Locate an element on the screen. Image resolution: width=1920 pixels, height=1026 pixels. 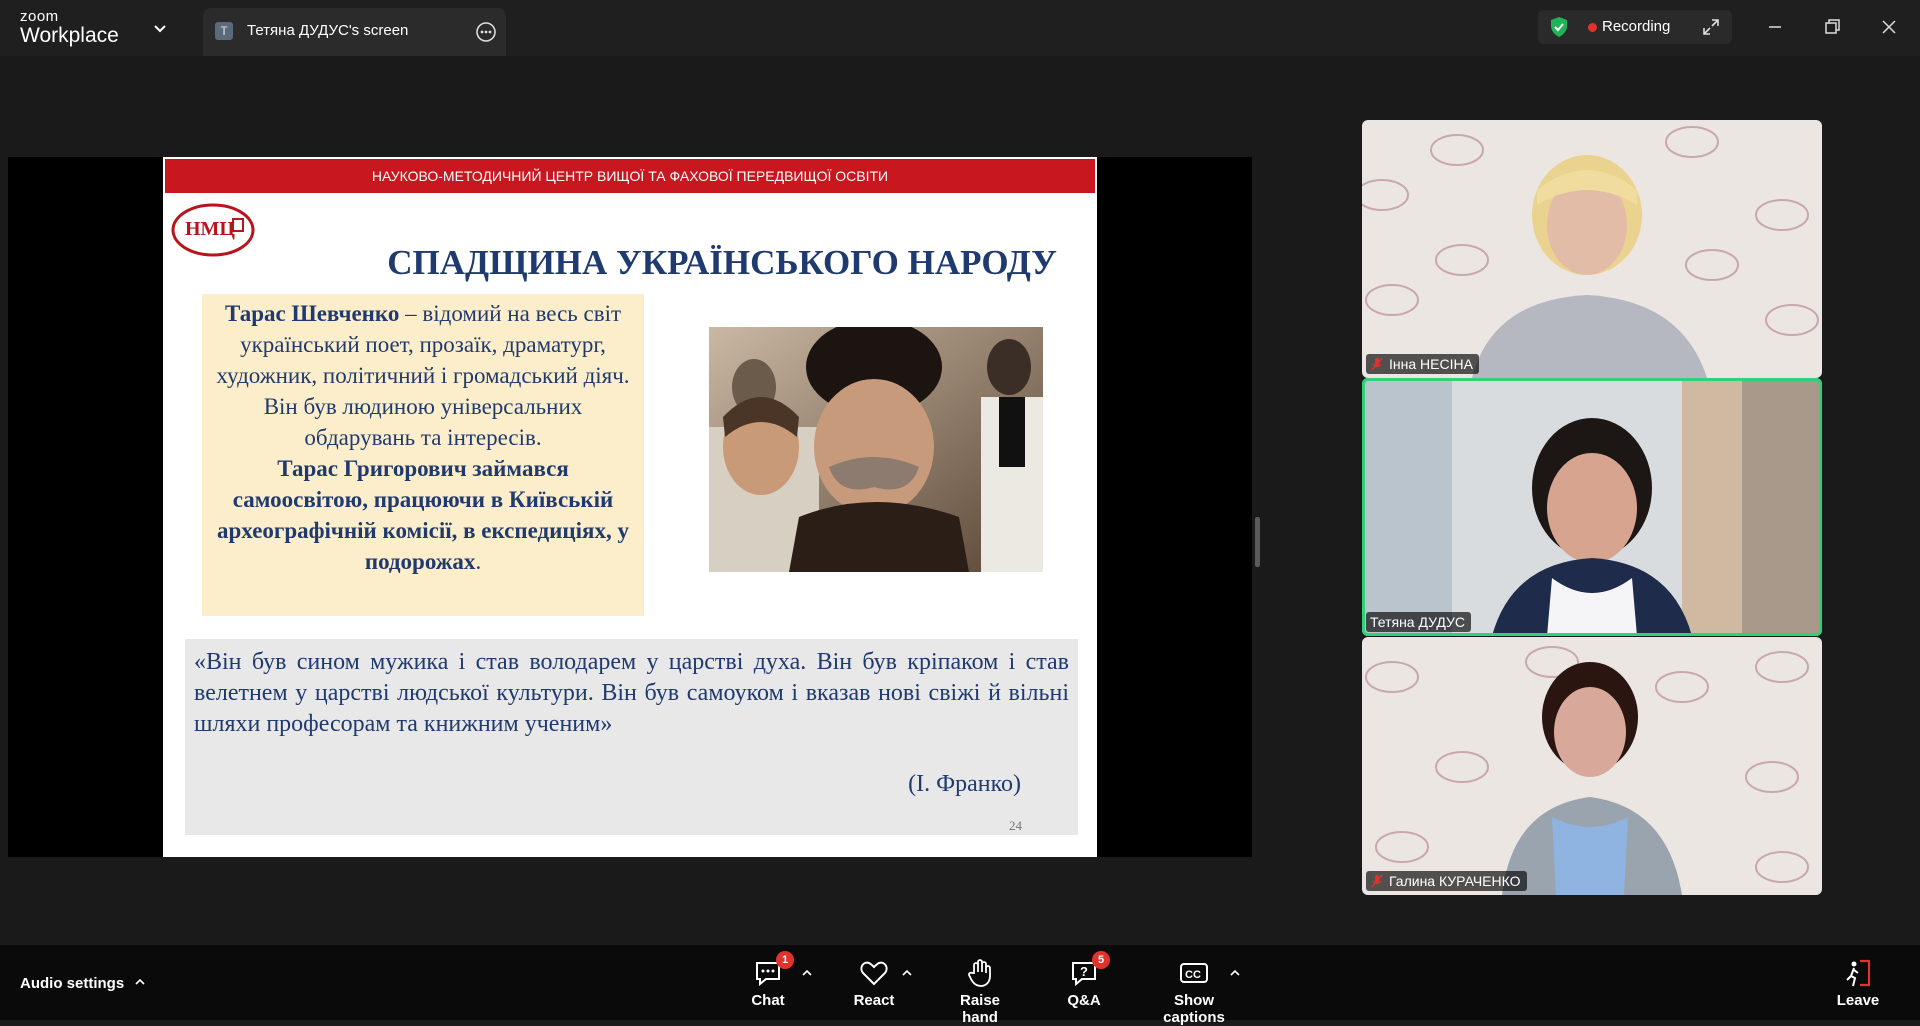
chevron-down-icon is located at coordinates (160, 28).